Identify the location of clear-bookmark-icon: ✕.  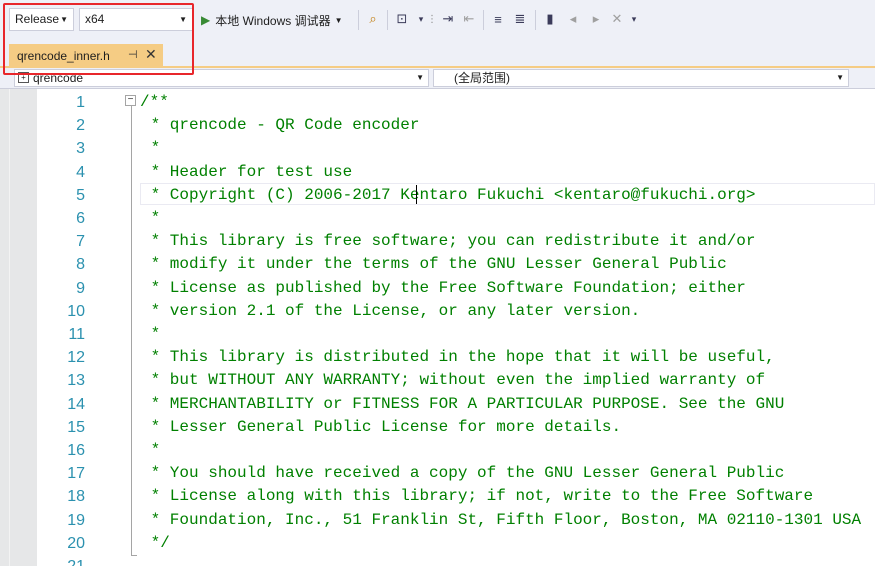
(617, 19).